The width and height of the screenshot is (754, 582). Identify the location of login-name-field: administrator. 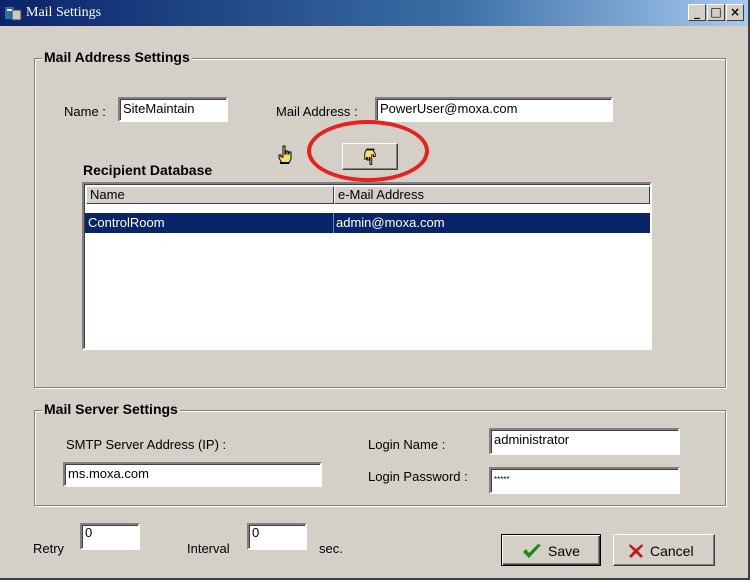
(584, 441).